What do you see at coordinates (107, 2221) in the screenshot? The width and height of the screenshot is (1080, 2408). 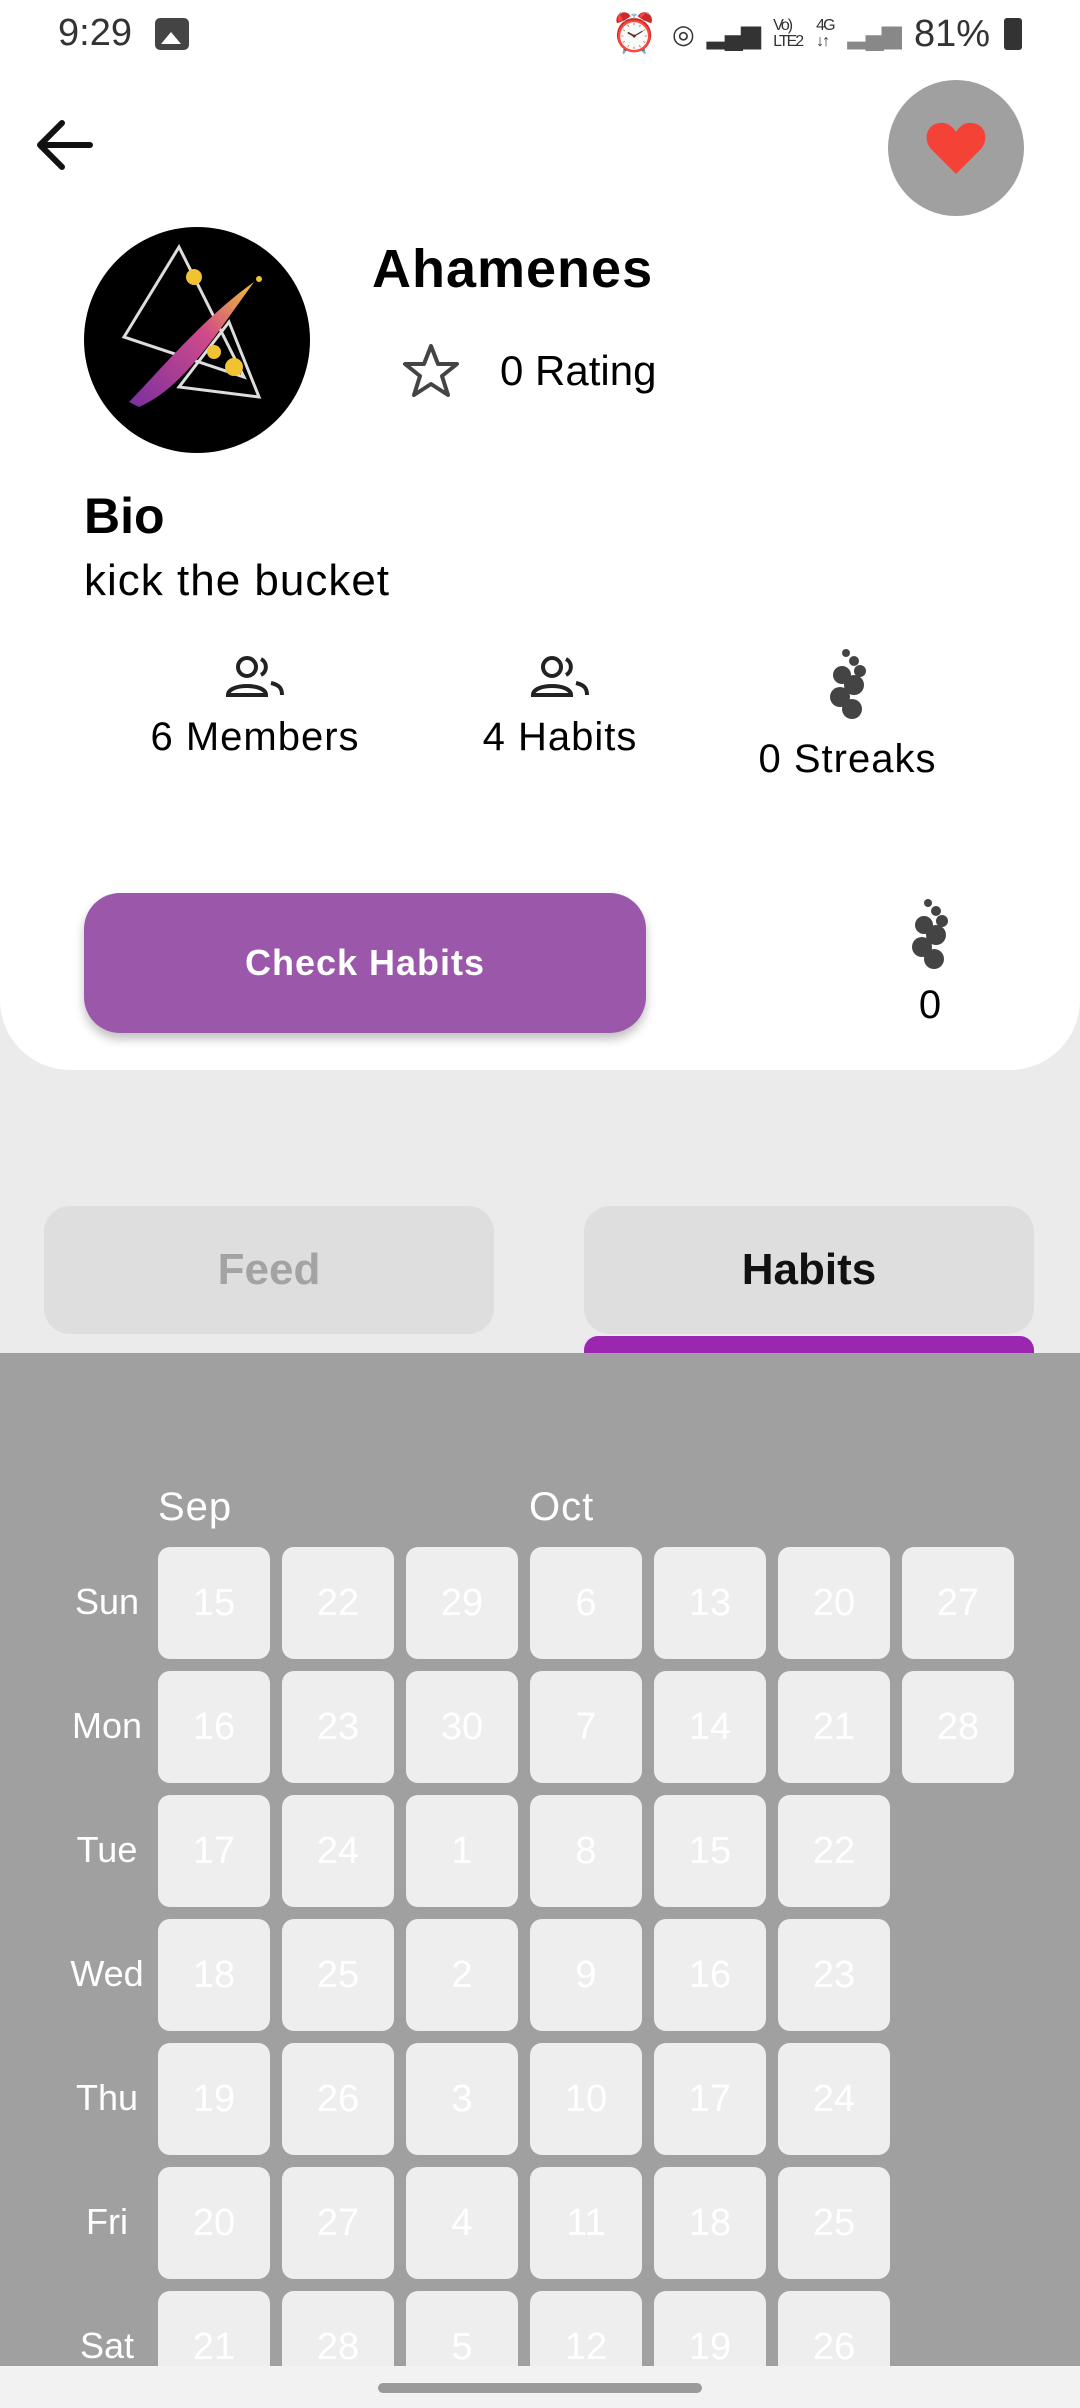 I see `weekday-label: Fri` at bounding box center [107, 2221].